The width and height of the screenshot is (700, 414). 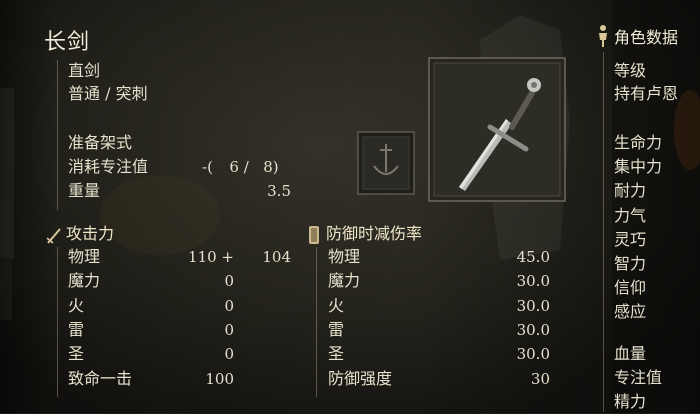 What do you see at coordinates (84, 190) in the screenshot?
I see `weight-label: 重量` at bounding box center [84, 190].